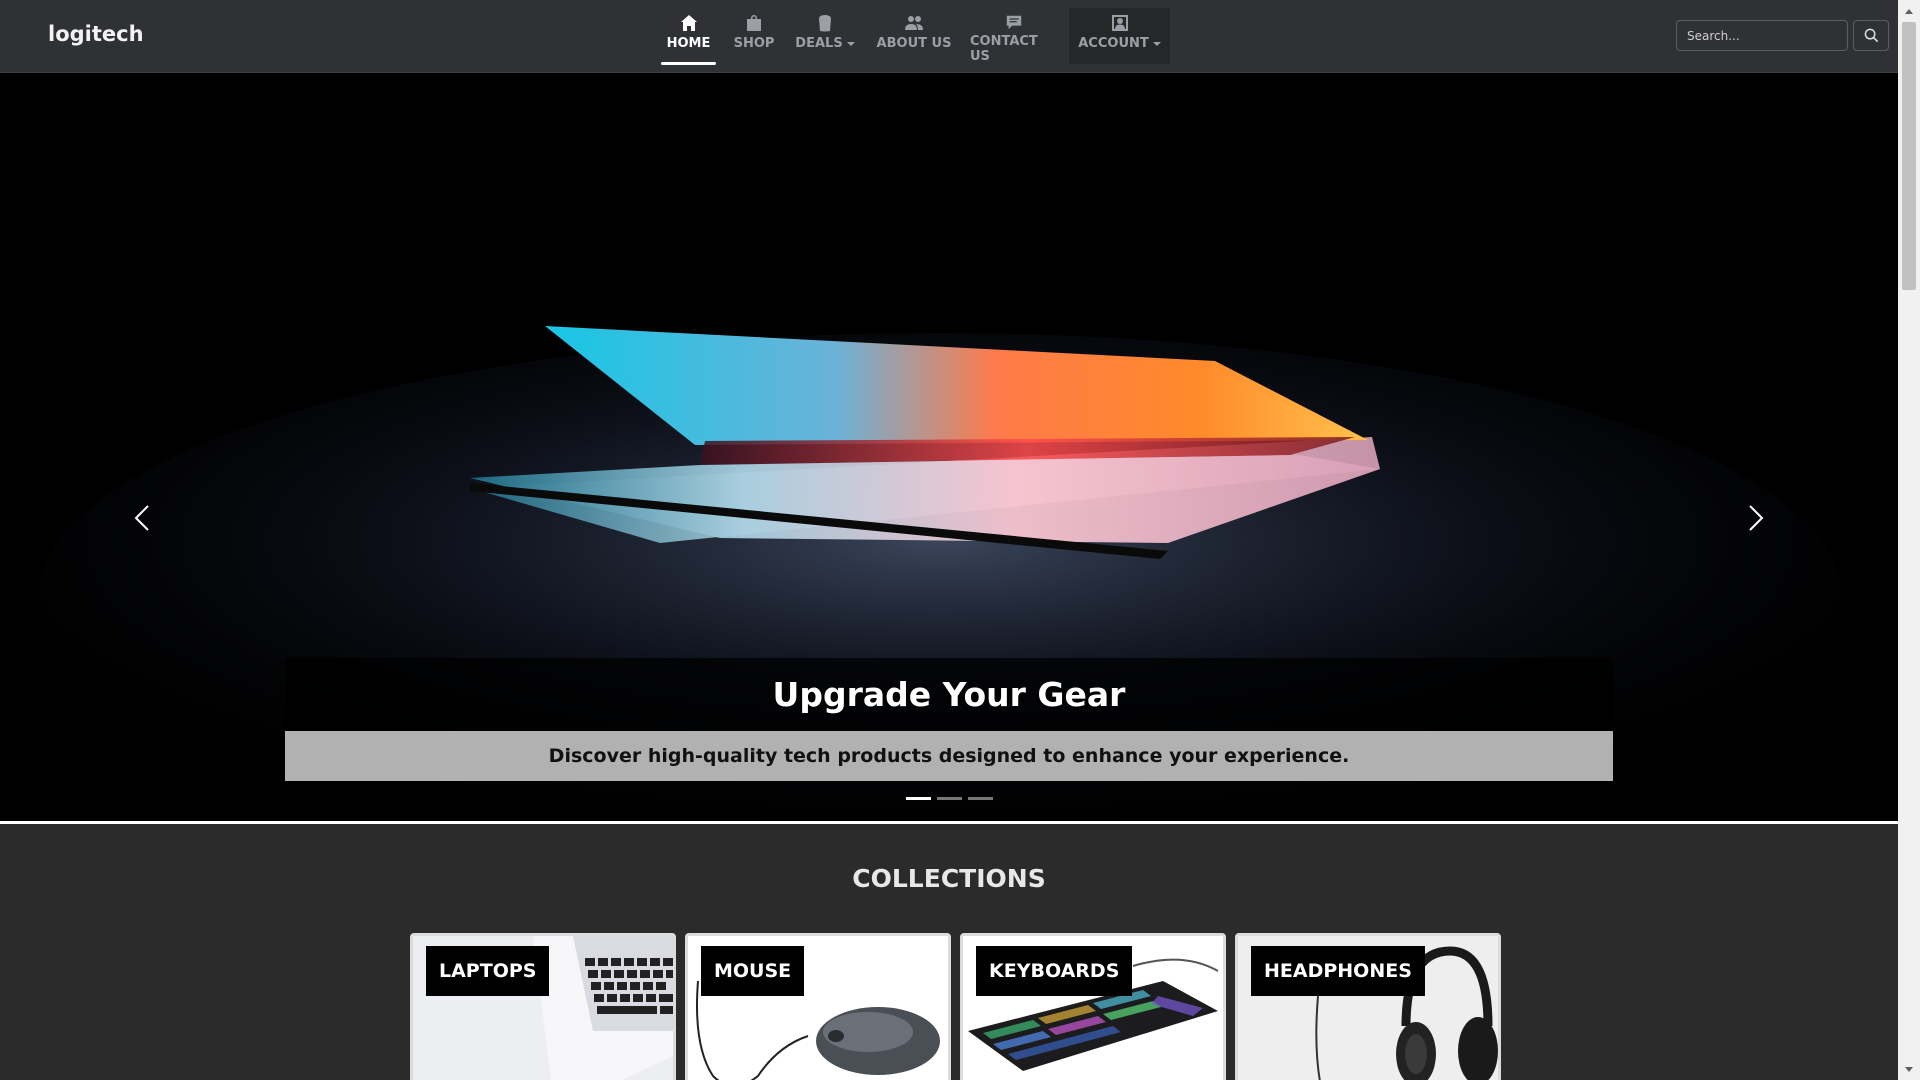 This screenshot has width=1920, height=1080. I want to click on hero-divider, so click(949, 822).